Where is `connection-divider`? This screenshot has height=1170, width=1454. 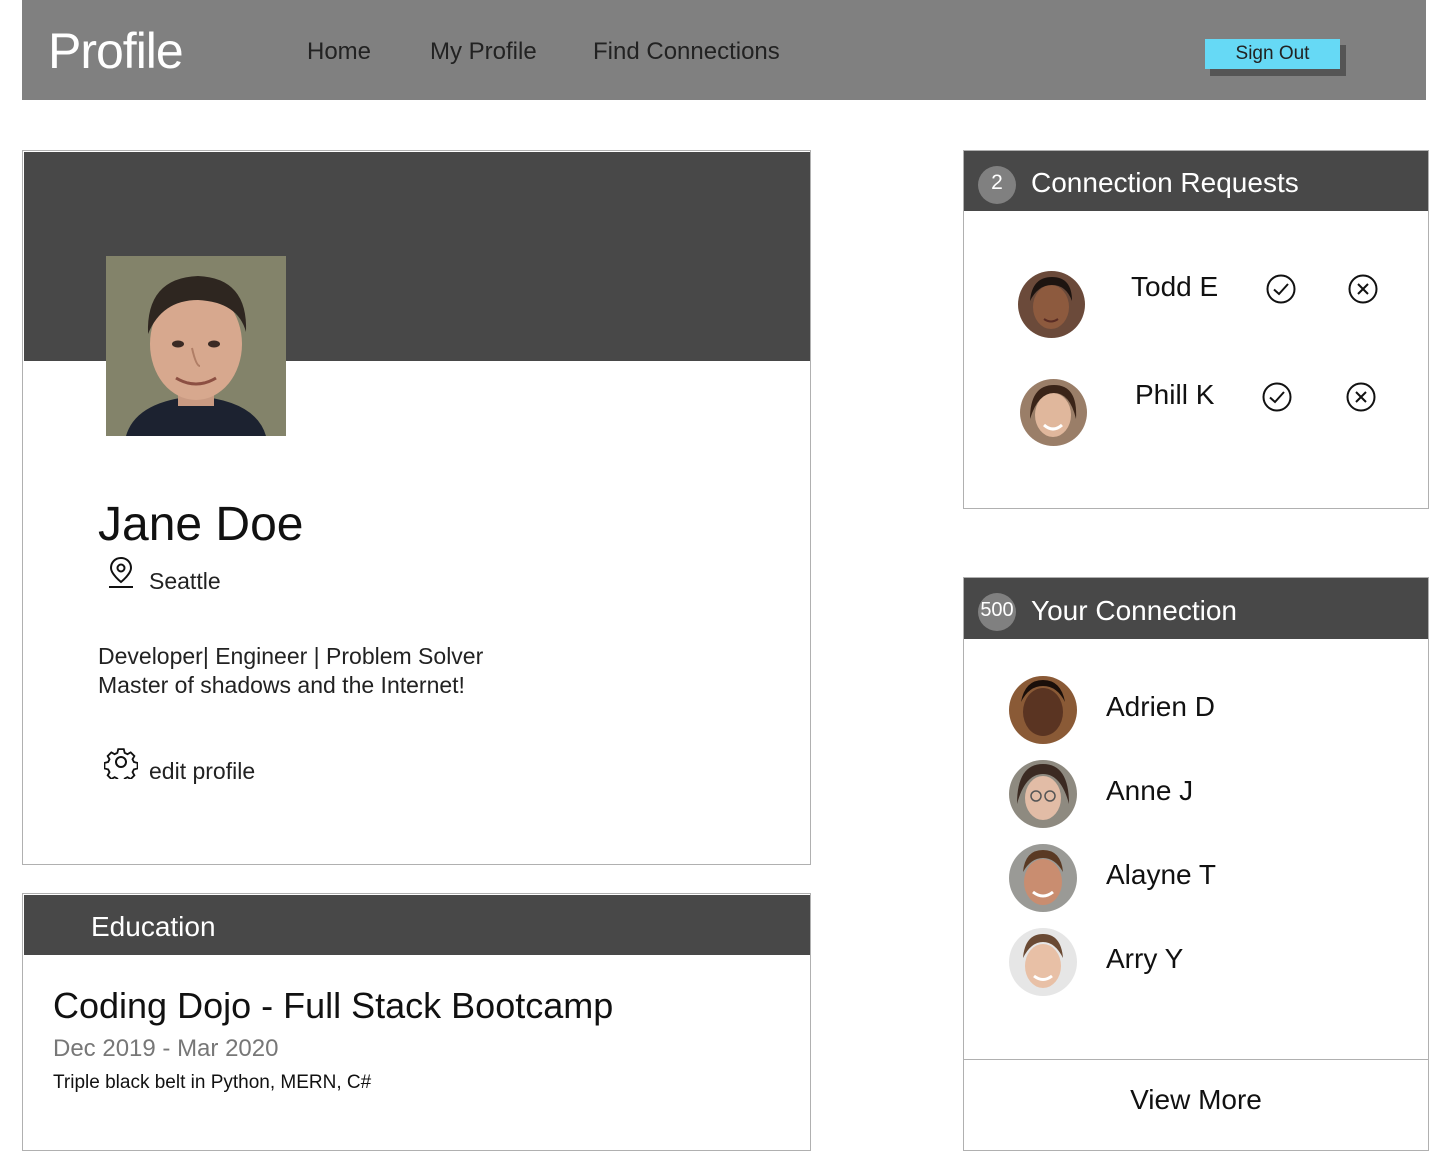 connection-divider is located at coordinates (1196, 1059).